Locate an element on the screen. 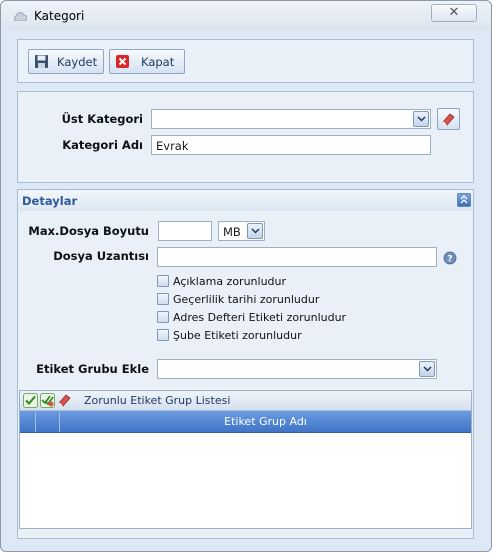  file-ext-input is located at coordinates (297, 257).